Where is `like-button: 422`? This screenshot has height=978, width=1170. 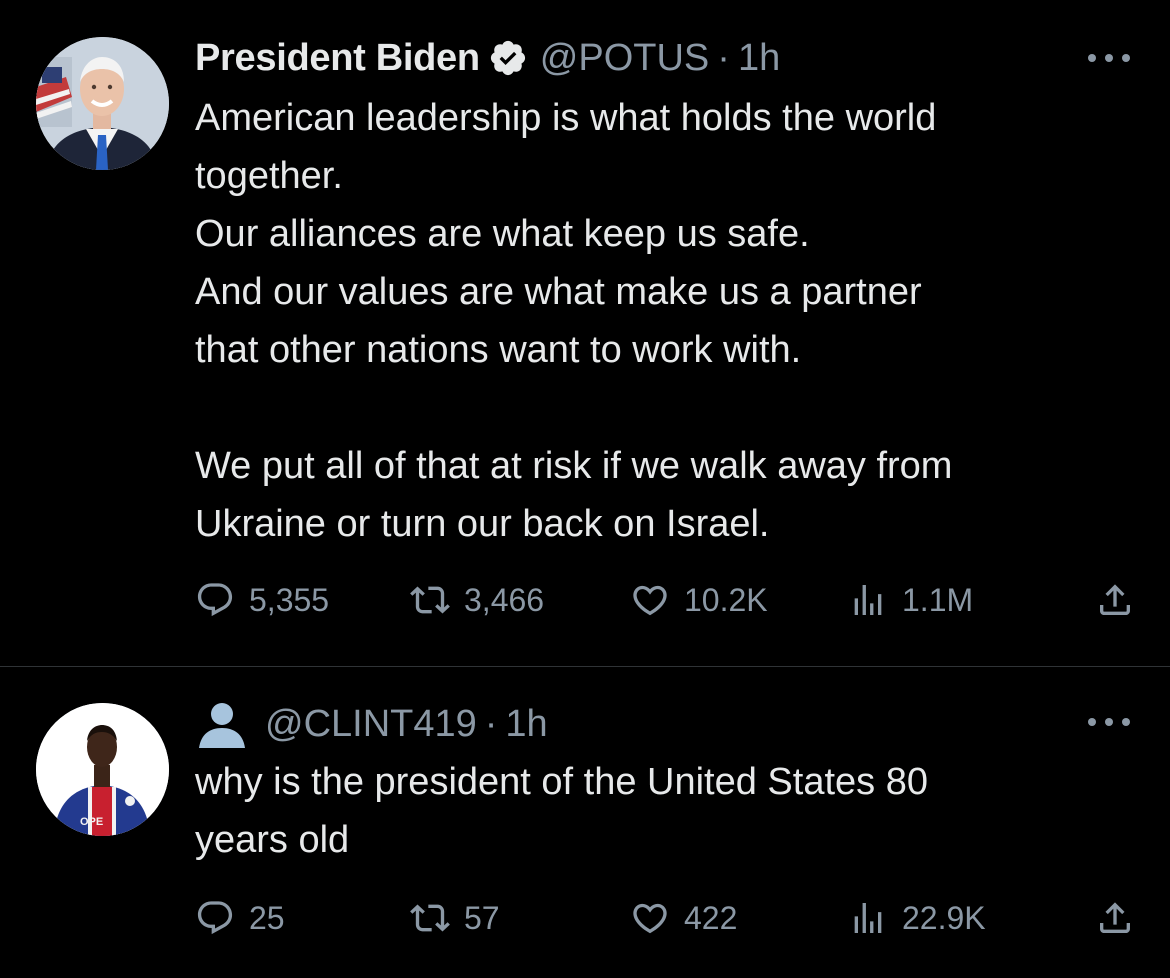
like-button: 422 is located at coordinates (683, 918).